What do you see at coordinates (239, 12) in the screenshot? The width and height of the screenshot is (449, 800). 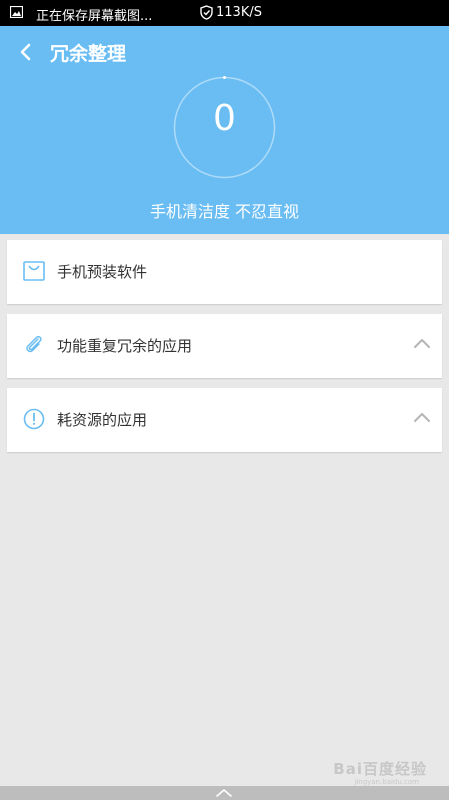 I see `network-speed: 113K/S` at bounding box center [239, 12].